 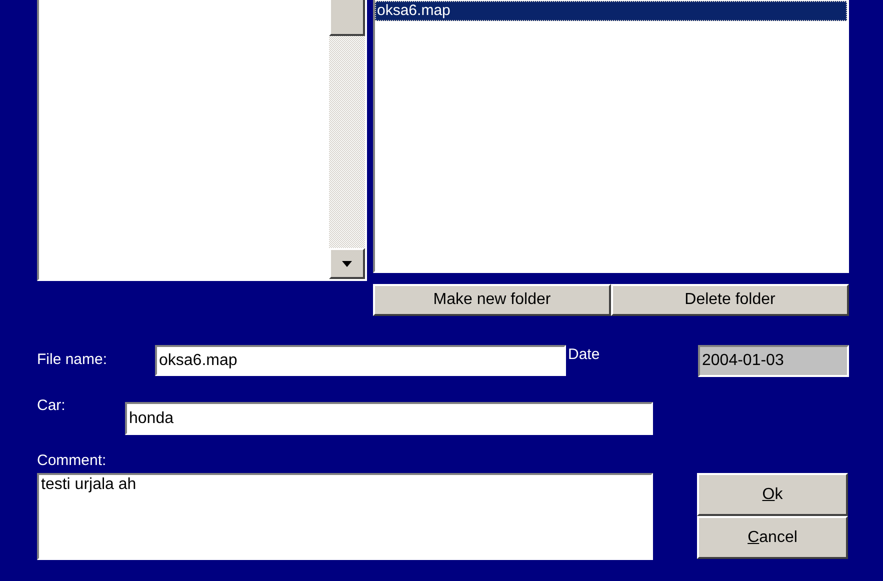 What do you see at coordinates (347, 139) in the screenshot?
I see `scrollbar` at bounding box center [347, 139].